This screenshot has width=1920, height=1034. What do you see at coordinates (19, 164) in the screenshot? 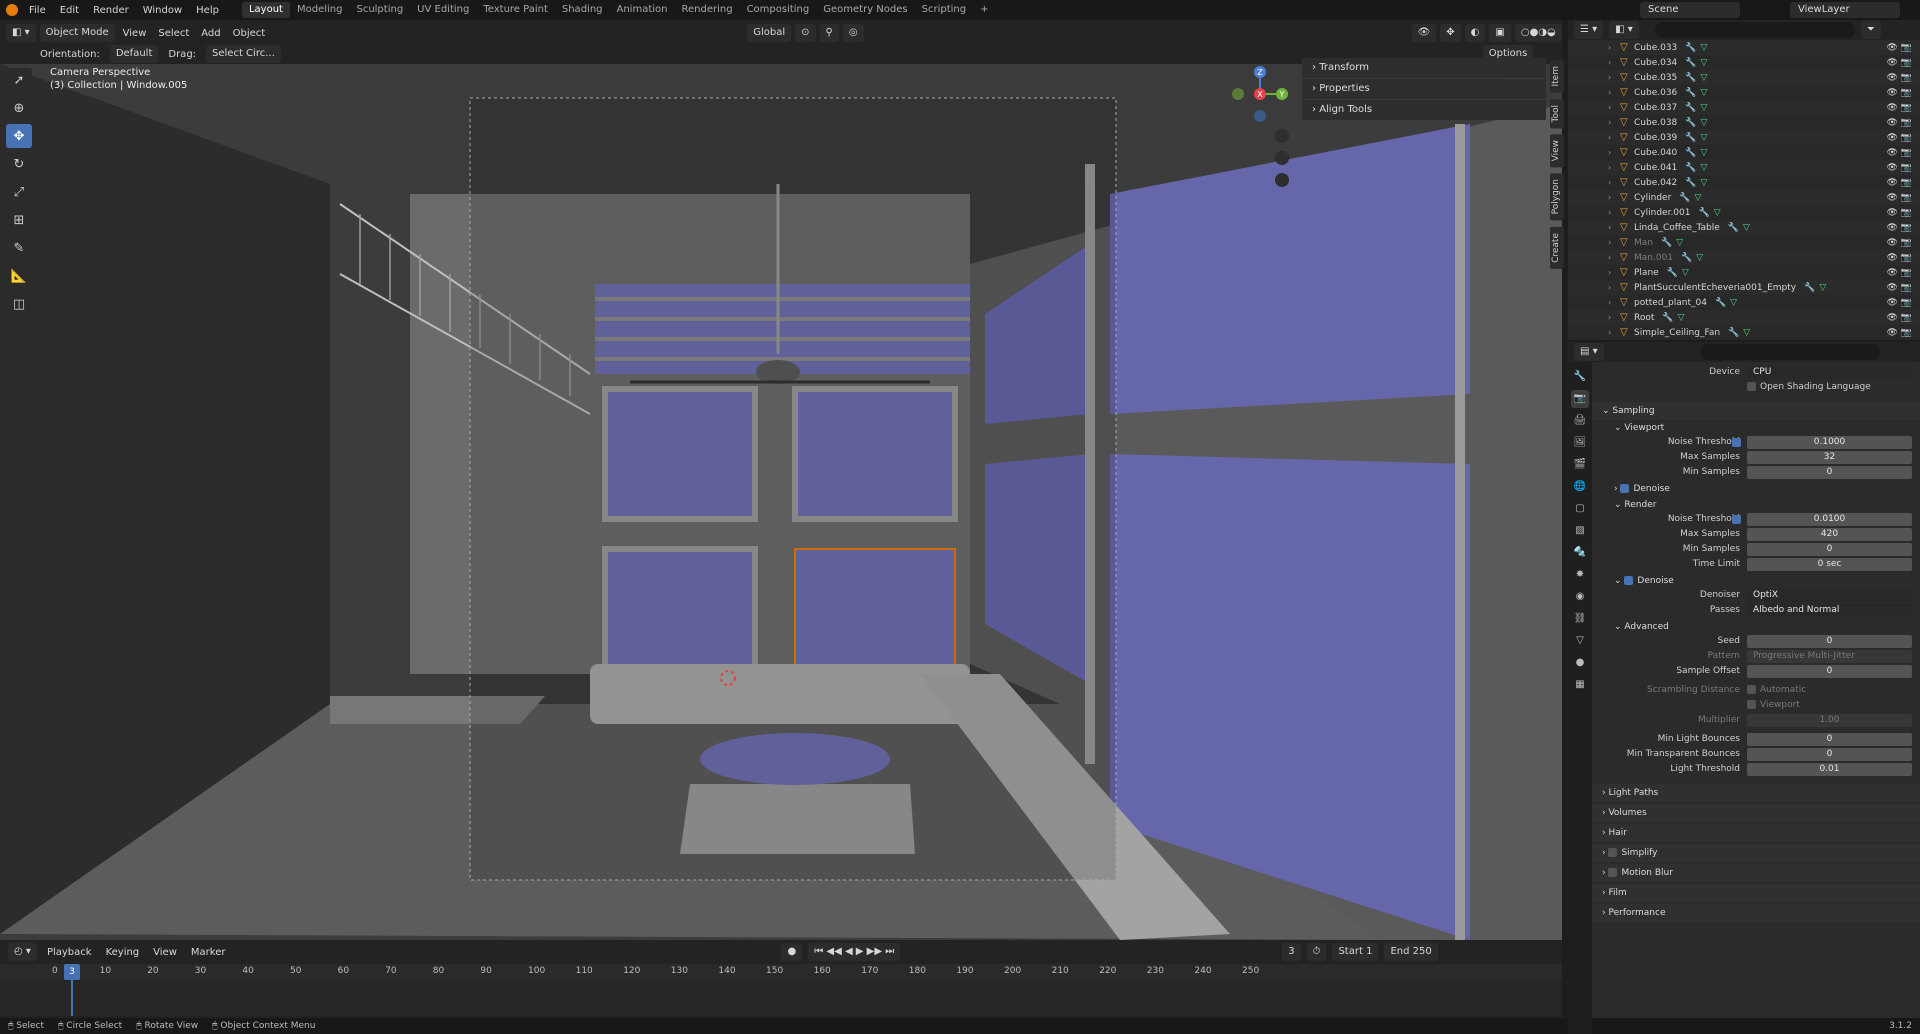
I see `rotate-tool-icon: ↻` at bounding box center [19, 164].